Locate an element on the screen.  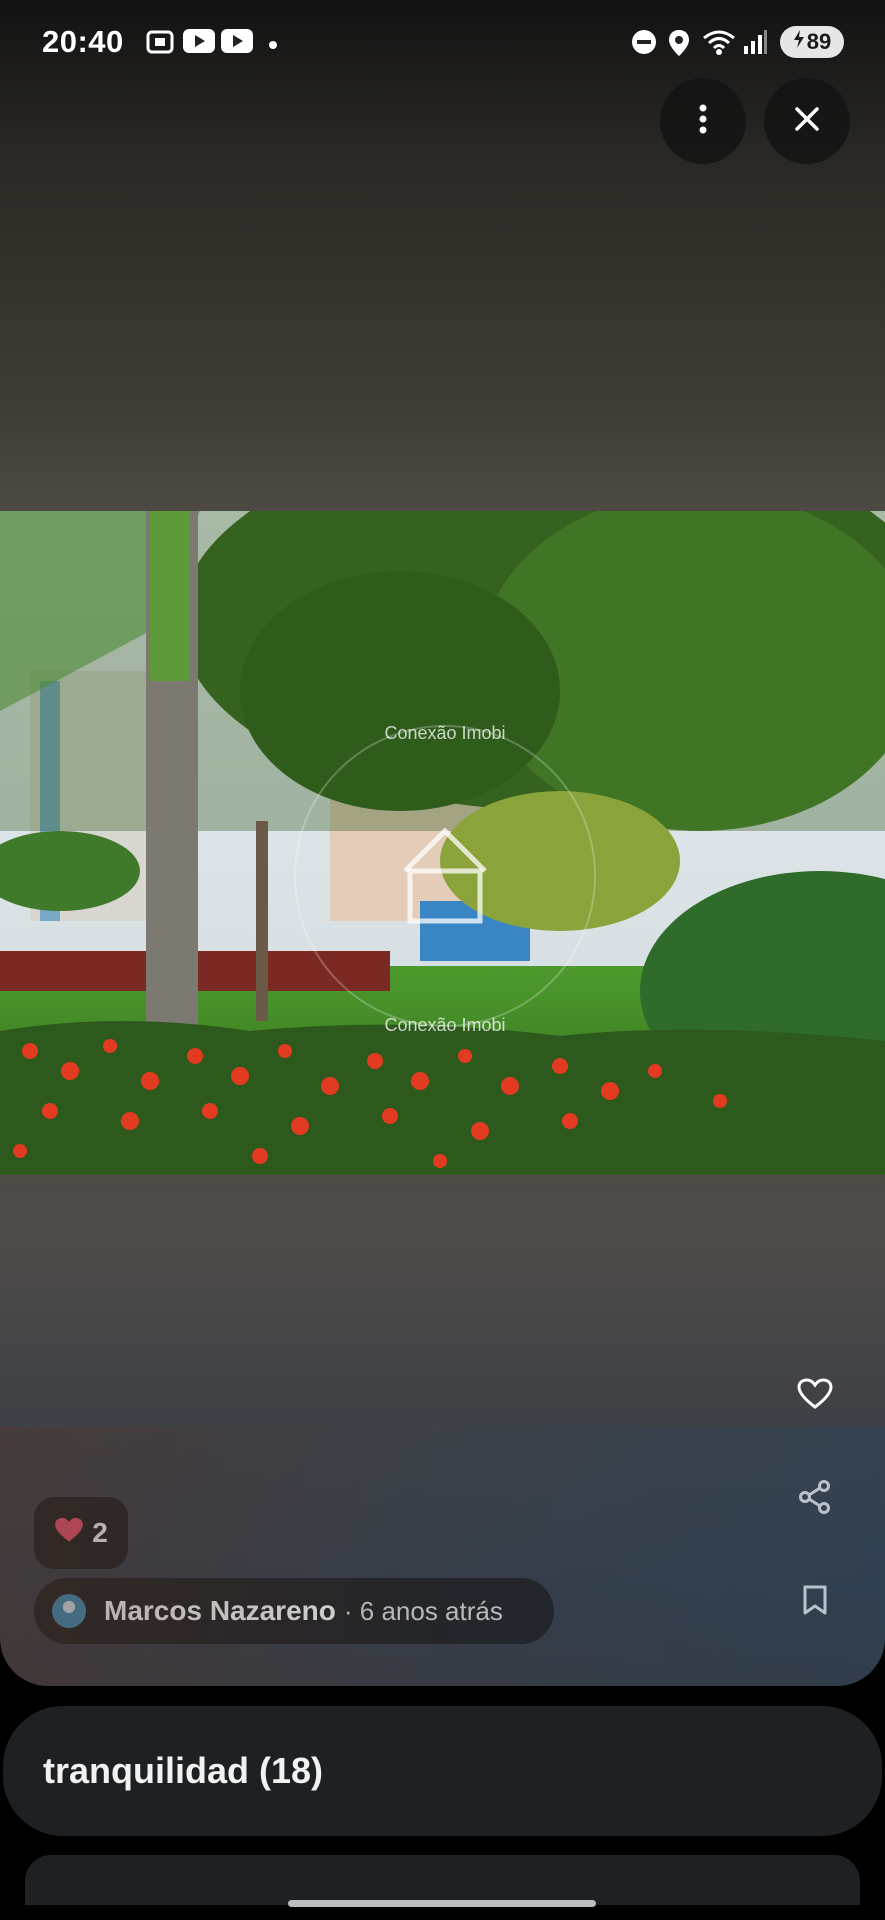
tag-chip-label: tranquilidad (18) is located at coordinates (183, 1770).